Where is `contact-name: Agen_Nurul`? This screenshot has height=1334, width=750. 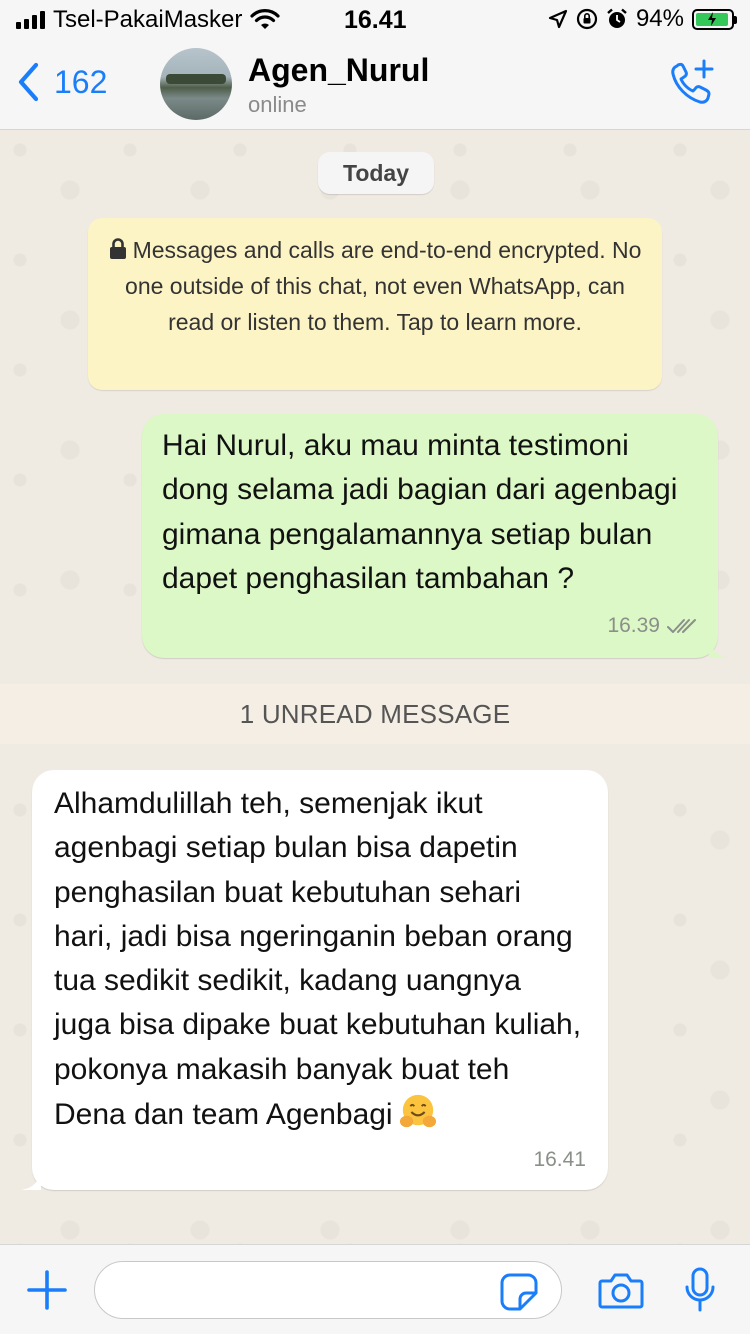
contact-name: Agen_Nurul is located at coordinates (338, 70).